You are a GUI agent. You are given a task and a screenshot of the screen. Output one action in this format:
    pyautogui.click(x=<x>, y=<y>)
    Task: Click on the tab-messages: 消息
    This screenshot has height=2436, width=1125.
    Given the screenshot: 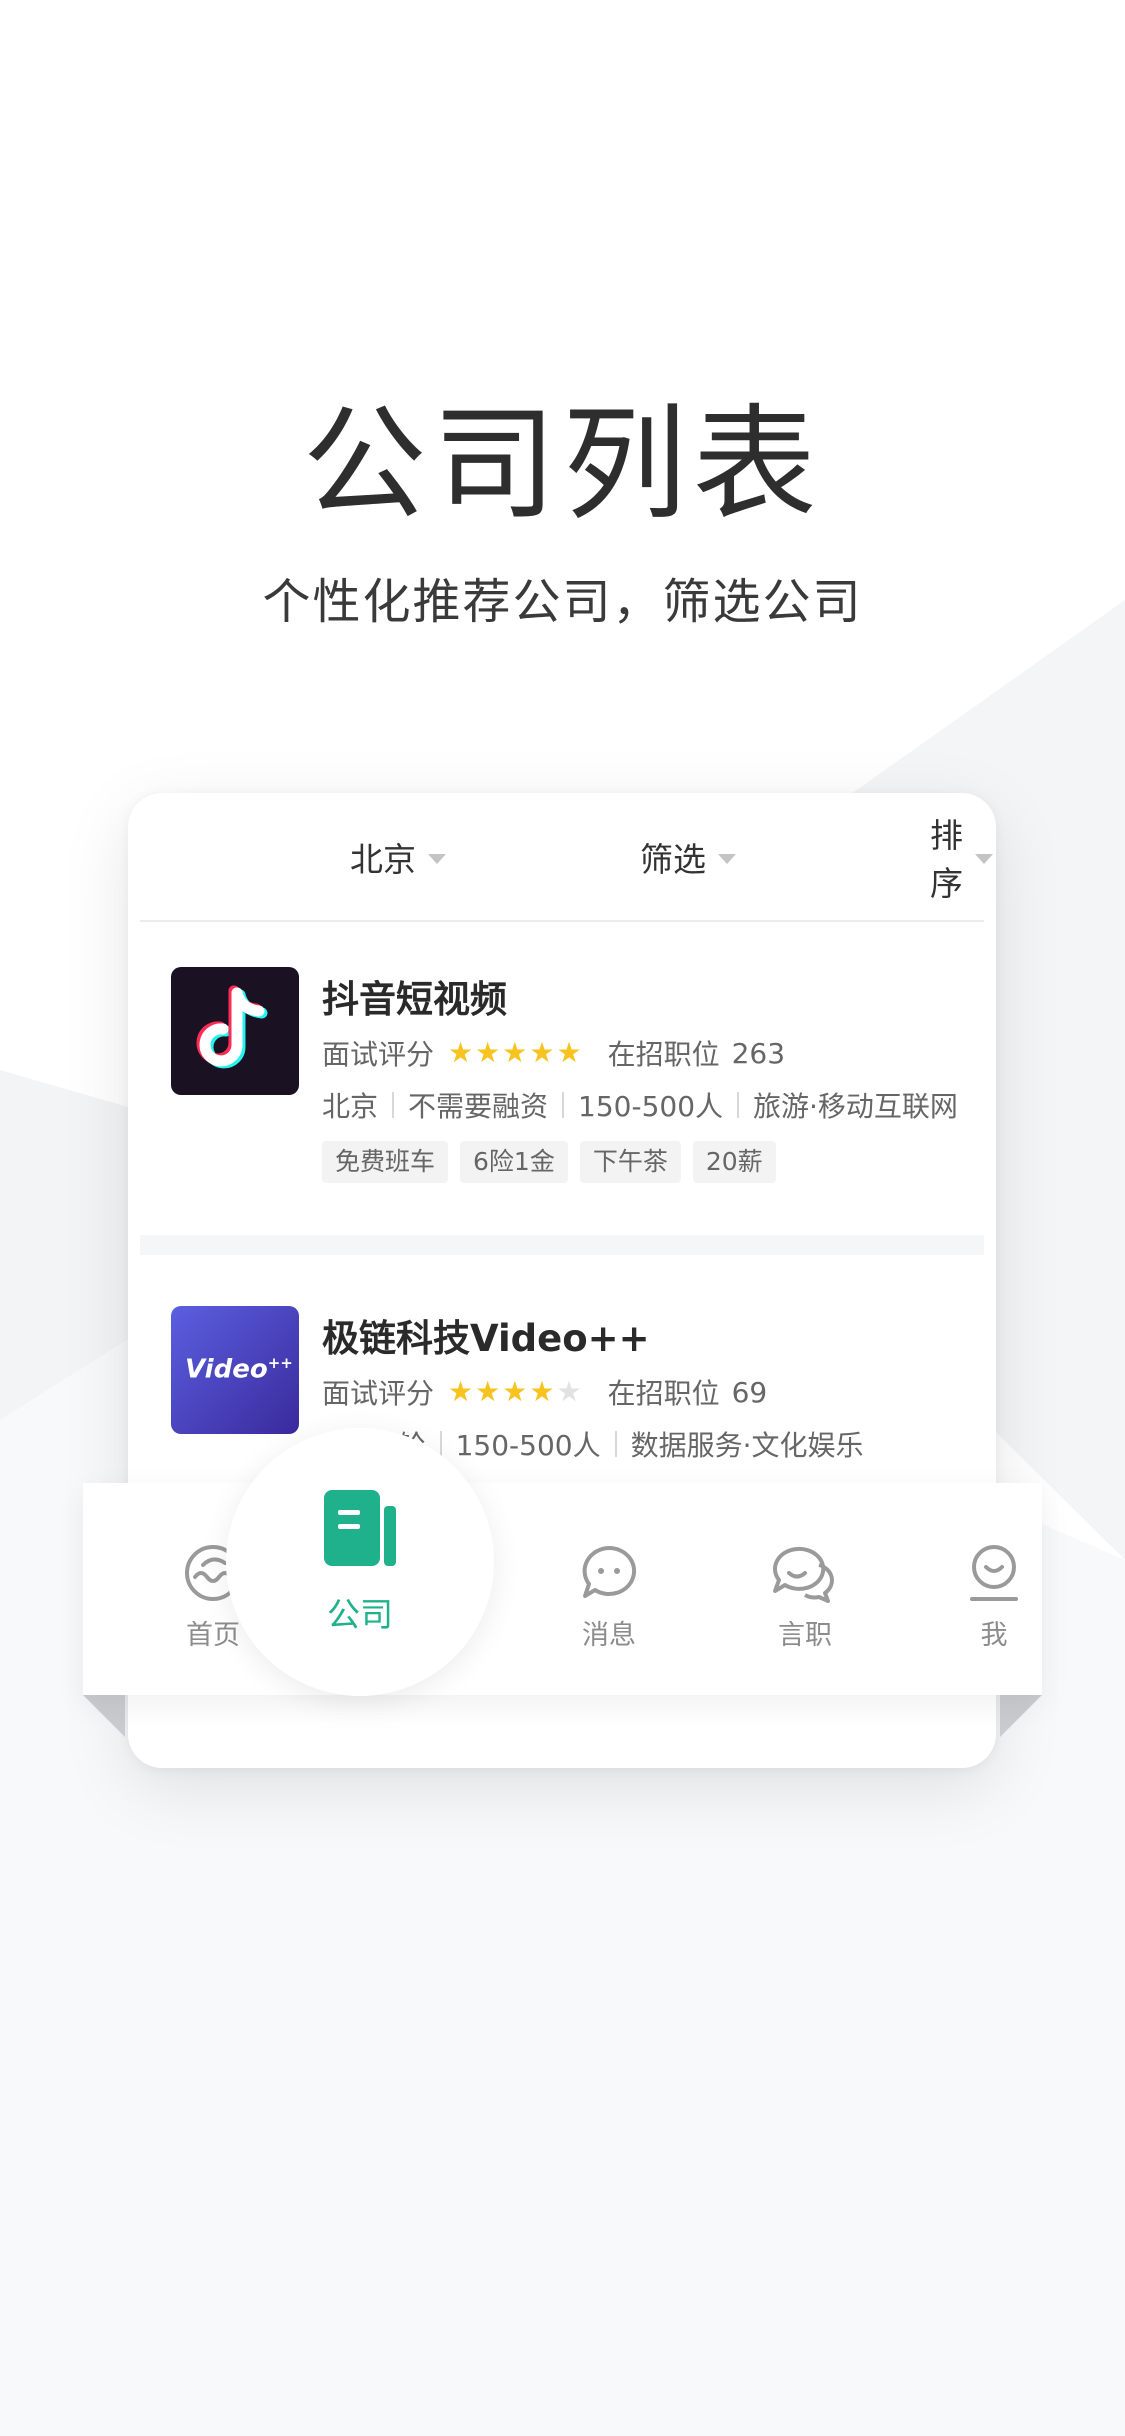 What is the action you would take?
    pyautogui.click(x=609, y=1589)
    